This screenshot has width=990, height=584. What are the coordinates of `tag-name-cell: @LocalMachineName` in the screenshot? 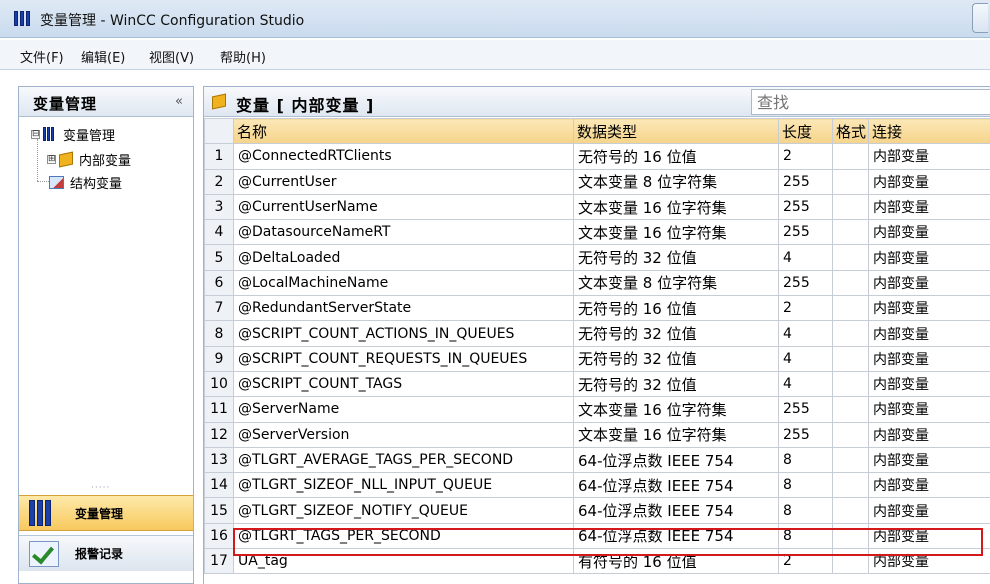 It's located at (403, 283).